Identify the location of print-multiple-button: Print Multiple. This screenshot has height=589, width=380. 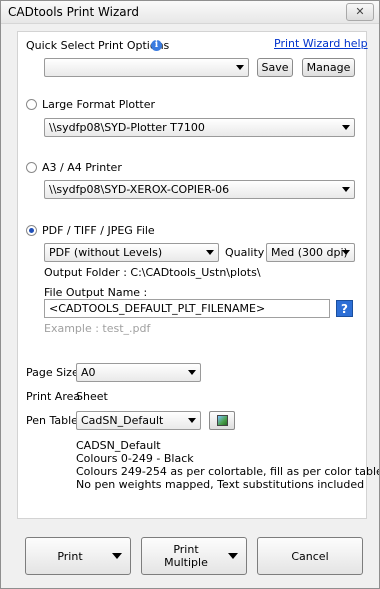
(194, 556).